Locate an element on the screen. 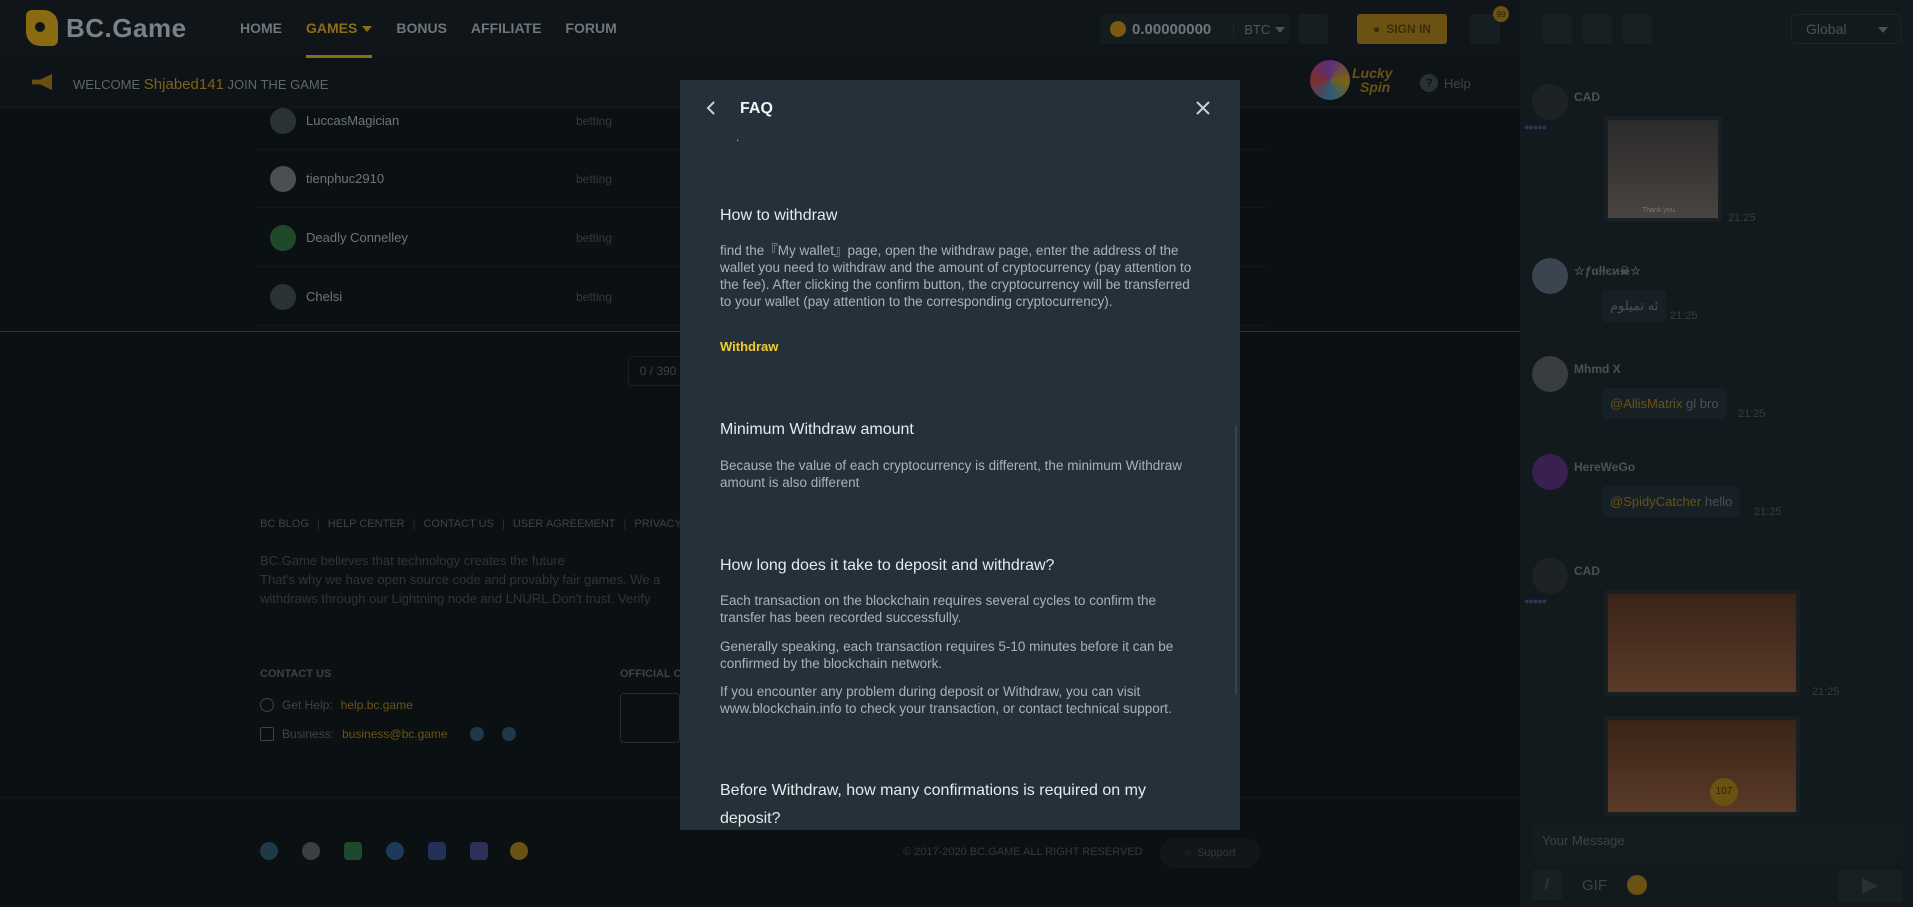 The height and width of the screenshot is (907, 1913). chat-mention: @SpidyCatcher is located at coordinates (1655, 501).